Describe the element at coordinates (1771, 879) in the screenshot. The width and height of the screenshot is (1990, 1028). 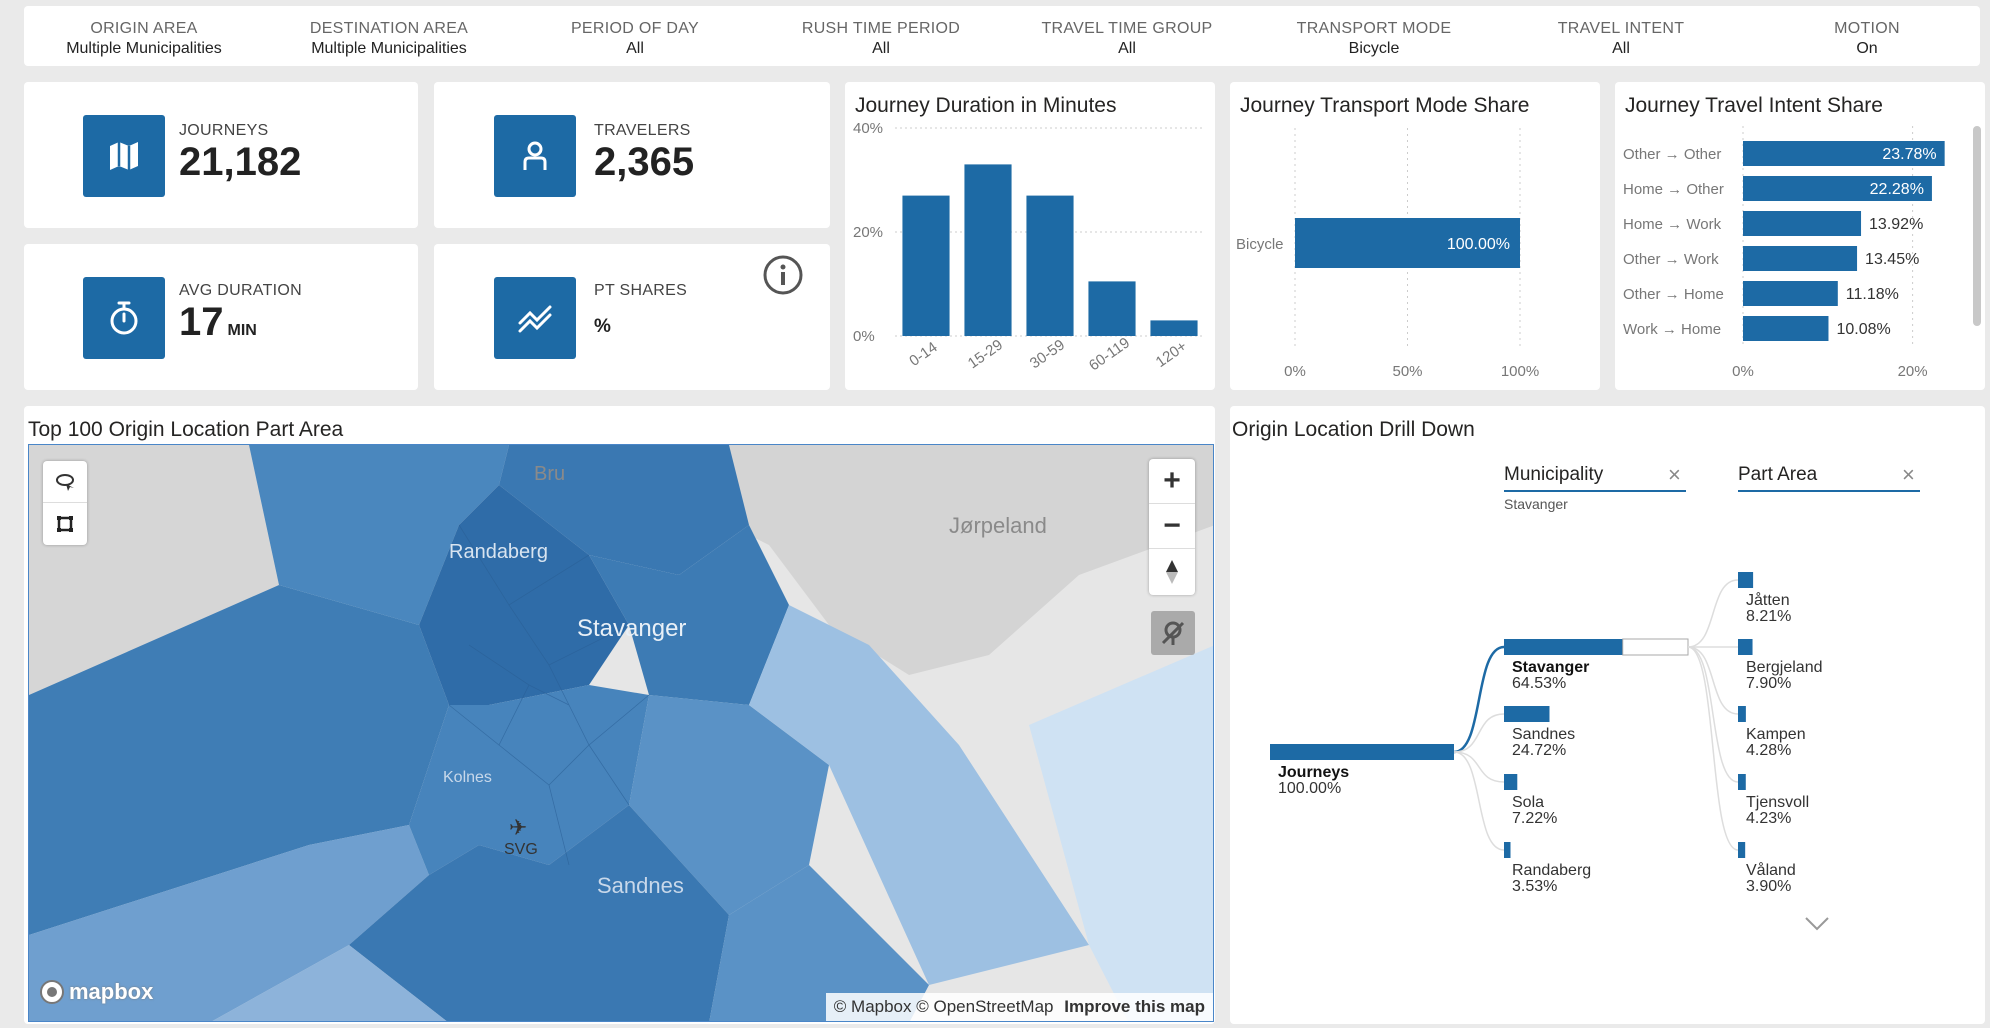
I see `tree-node-label: Våland 3.90%` at that location.